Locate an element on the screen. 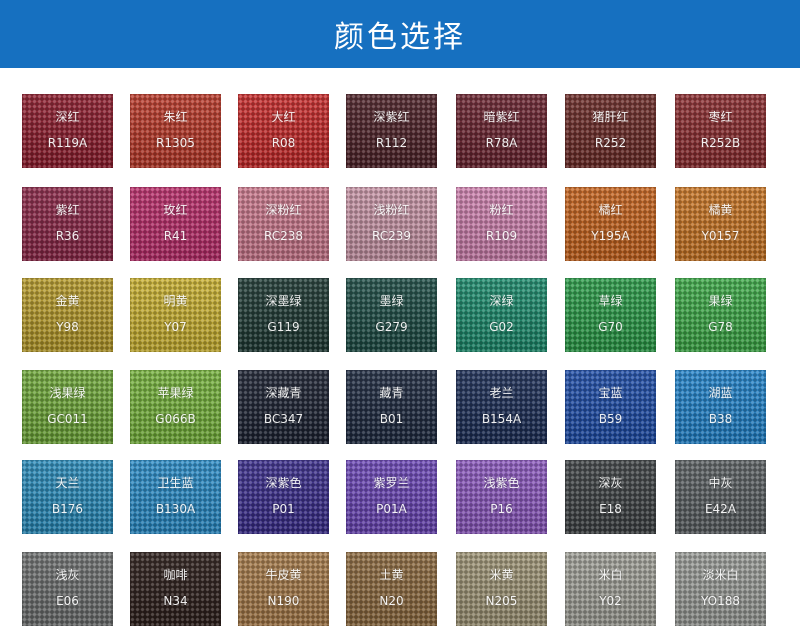 This screenshot has height=638, width=800. swatch-code: P01A is located at coordinates (391, 509).